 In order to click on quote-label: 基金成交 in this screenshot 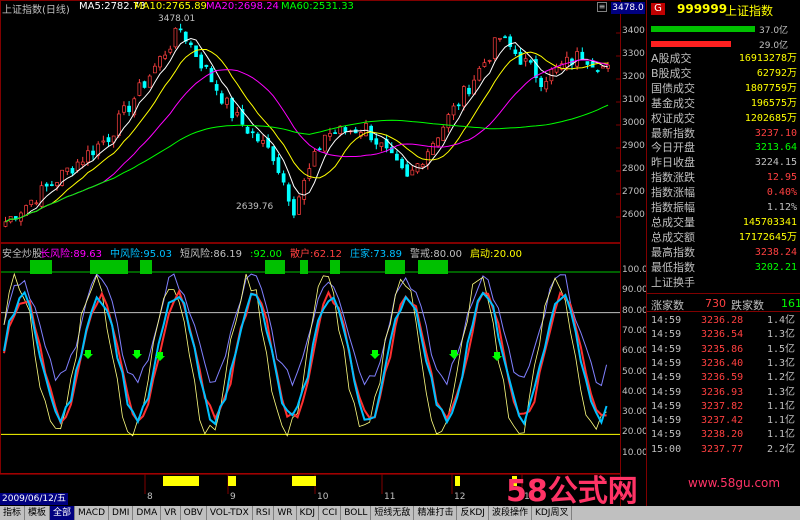, I will do `click(673, 103)`.